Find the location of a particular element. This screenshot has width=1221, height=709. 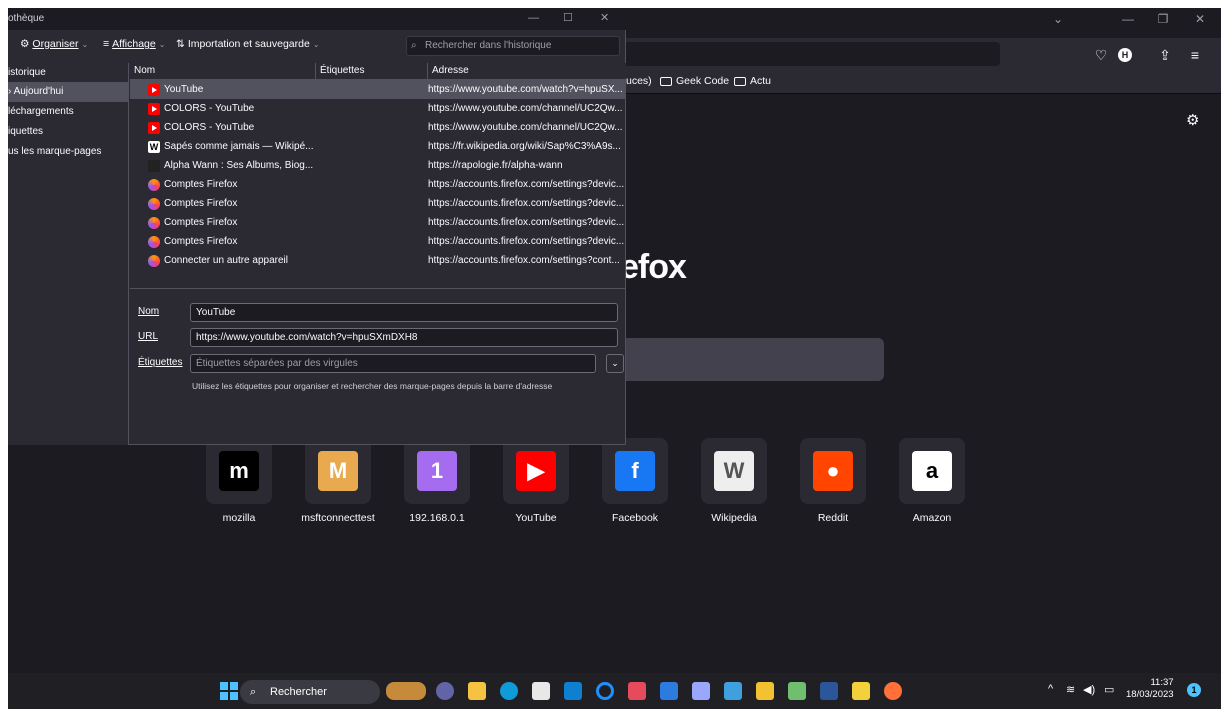

top-site-label: YouTube is located at coordinates (536, 518).